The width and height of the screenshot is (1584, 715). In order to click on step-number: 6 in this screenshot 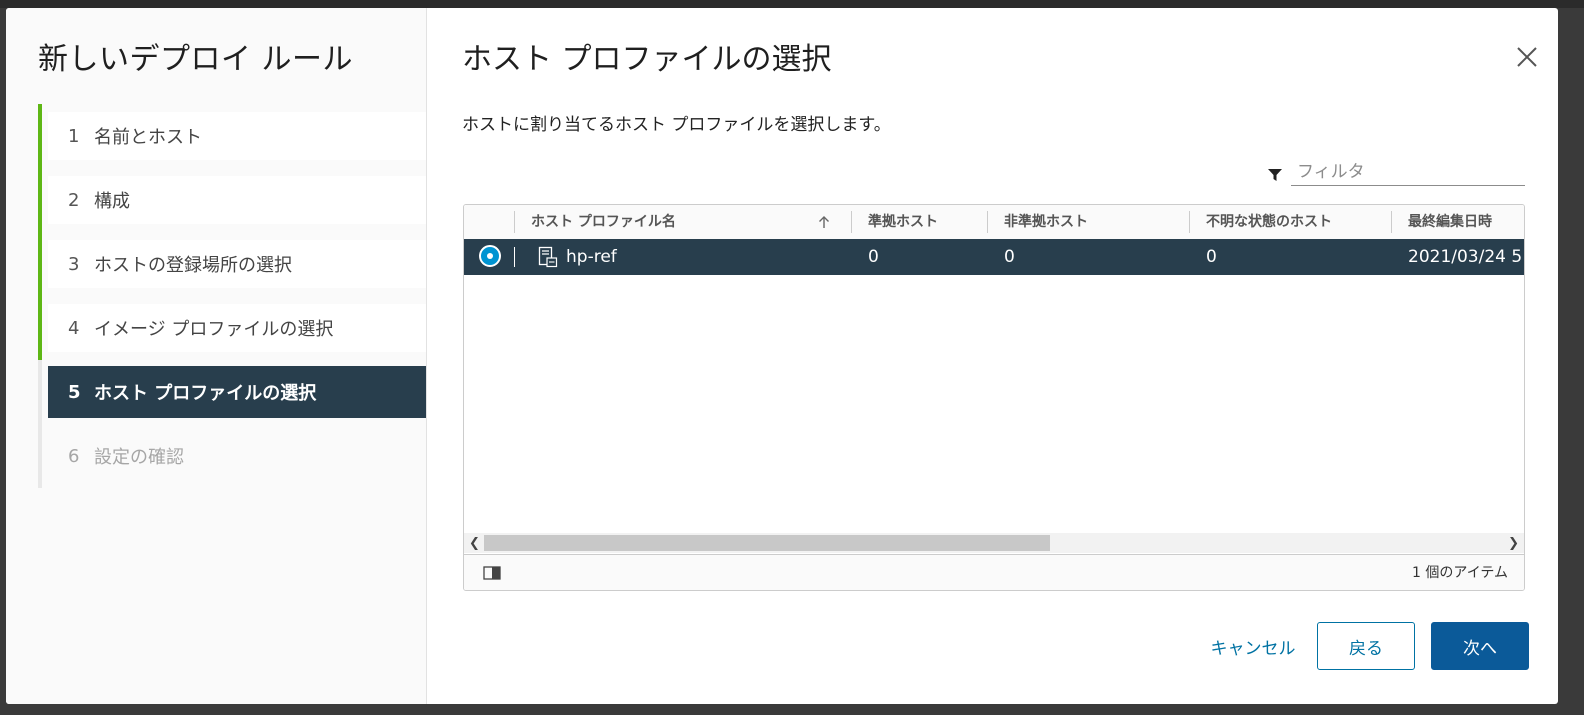, I will do `click(74, 456)`.